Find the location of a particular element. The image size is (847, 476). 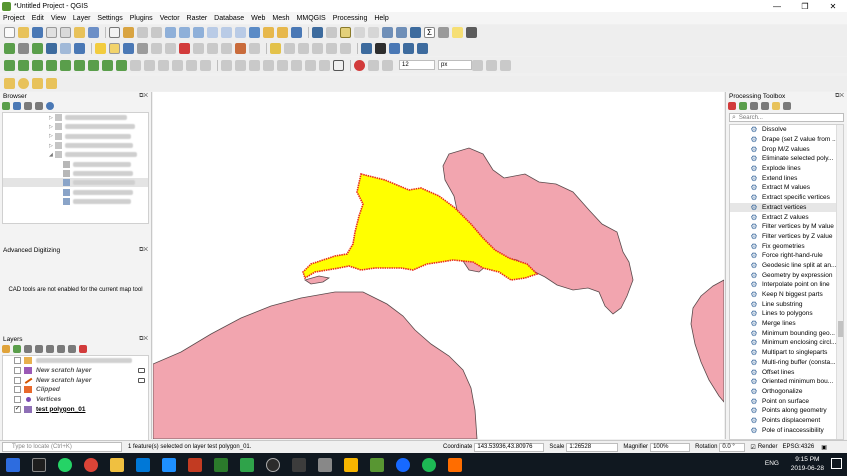

add-group-icon is located at coordinates (17, 349).